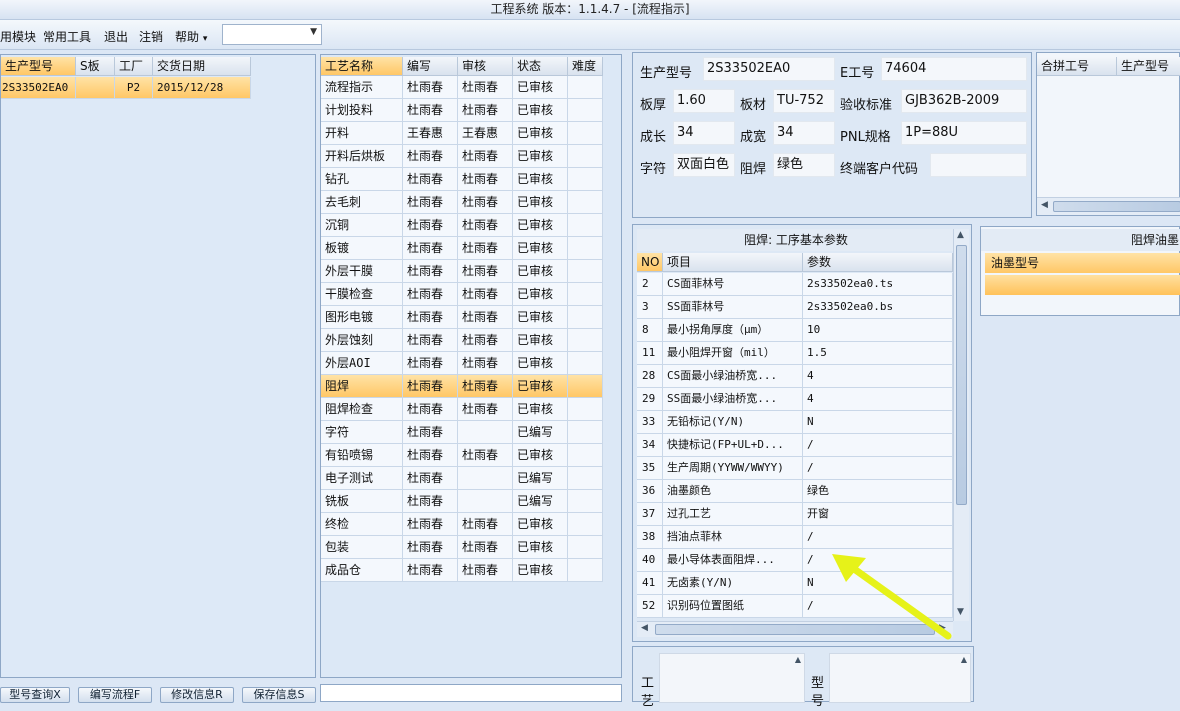 The image size is (1180, 711). What do you see at coordinates (95, 66) in the screenshot?
I see `col-header-s-board: S板` at bounding box center [95, 66].